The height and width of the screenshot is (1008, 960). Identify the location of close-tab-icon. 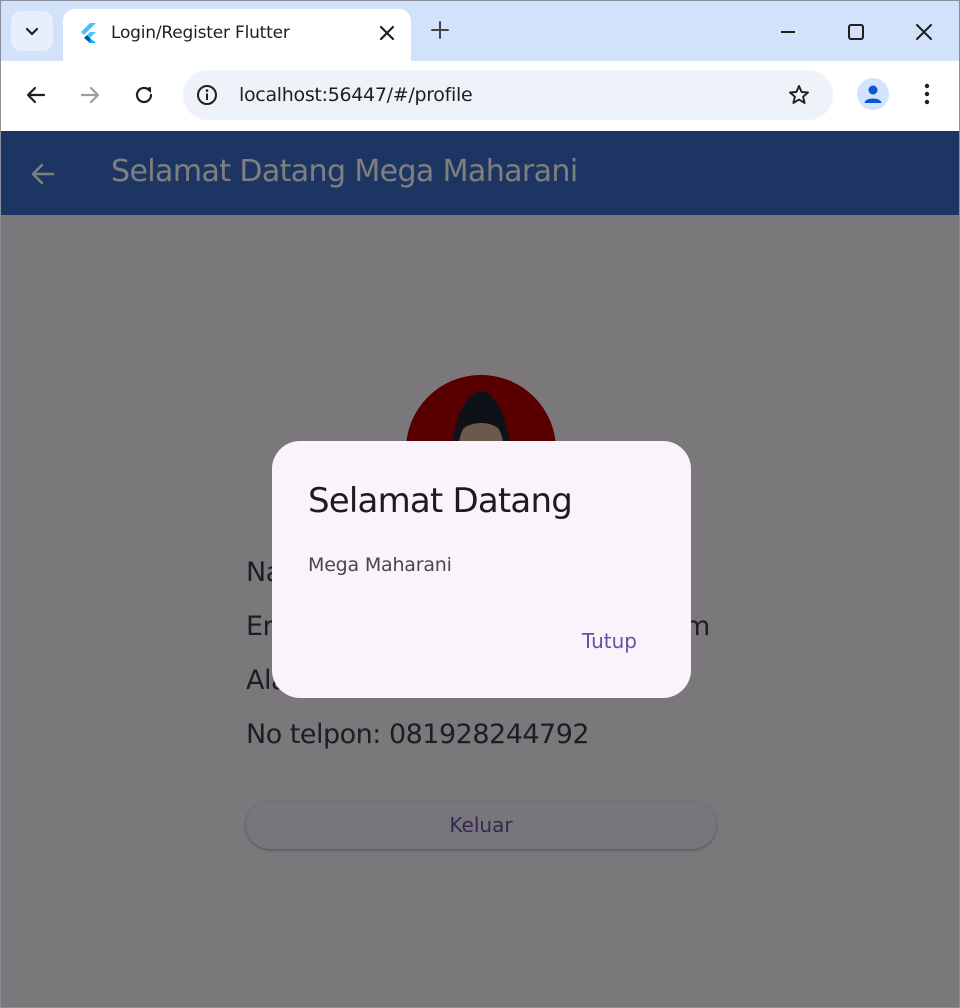
(387, 33).